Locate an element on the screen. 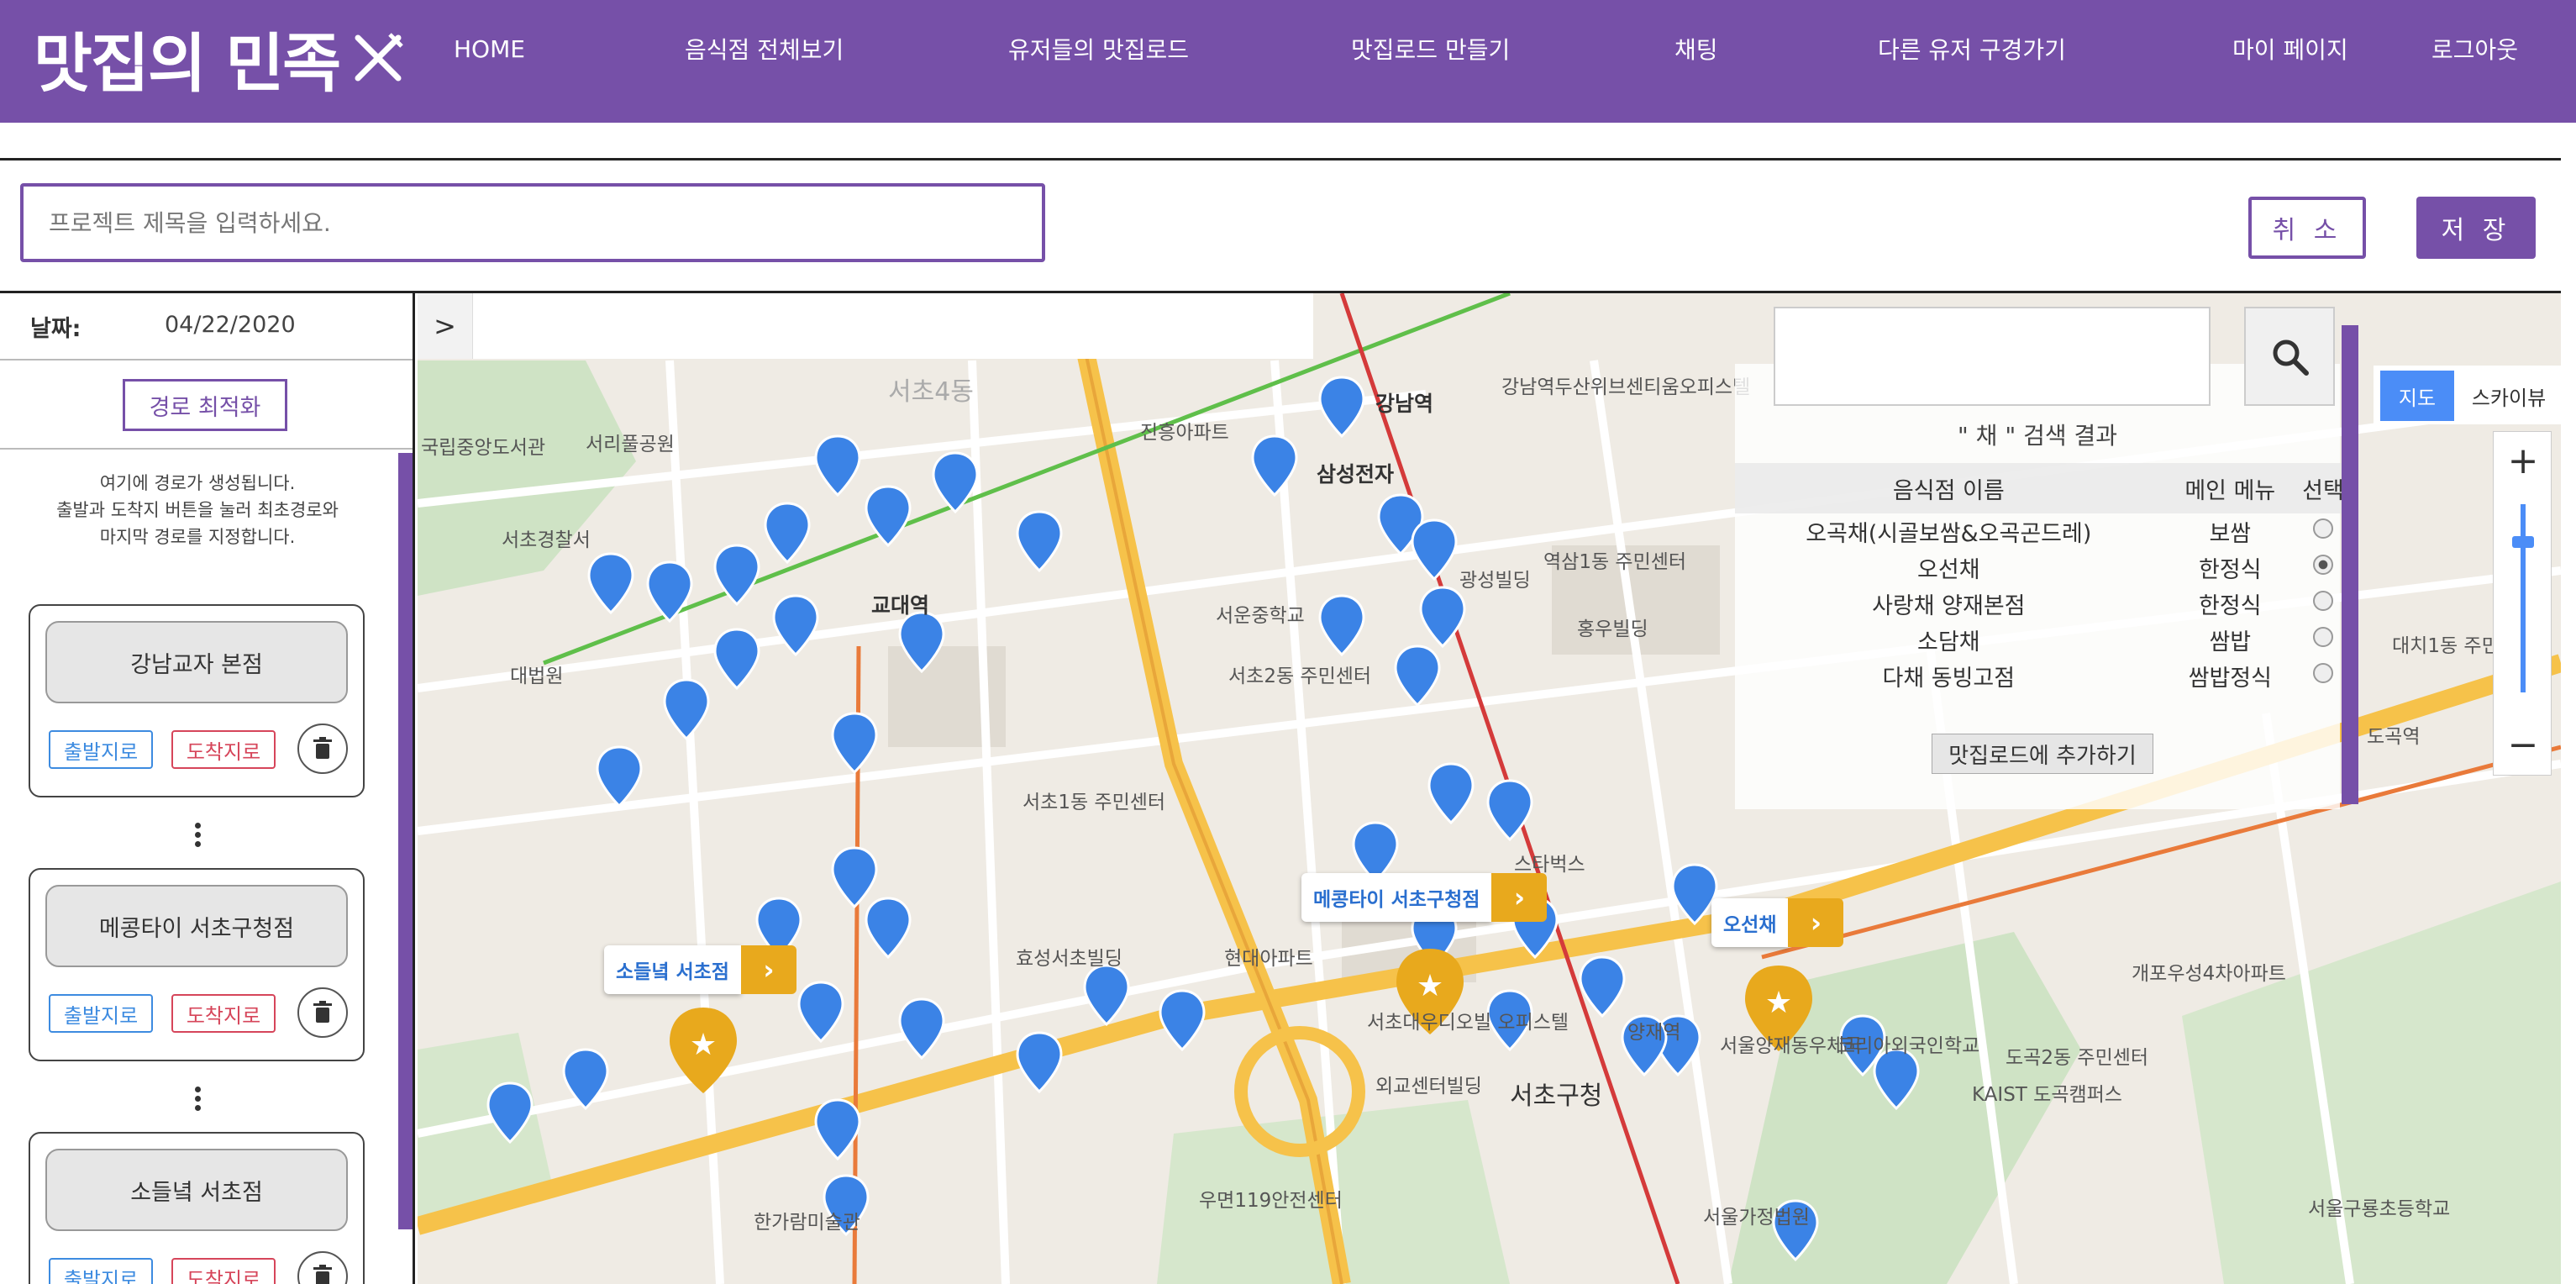 Image resolution: width=2576 pixels, height=1284 pixels. result-name: 소담채 is located at coordinates (1948, 642).